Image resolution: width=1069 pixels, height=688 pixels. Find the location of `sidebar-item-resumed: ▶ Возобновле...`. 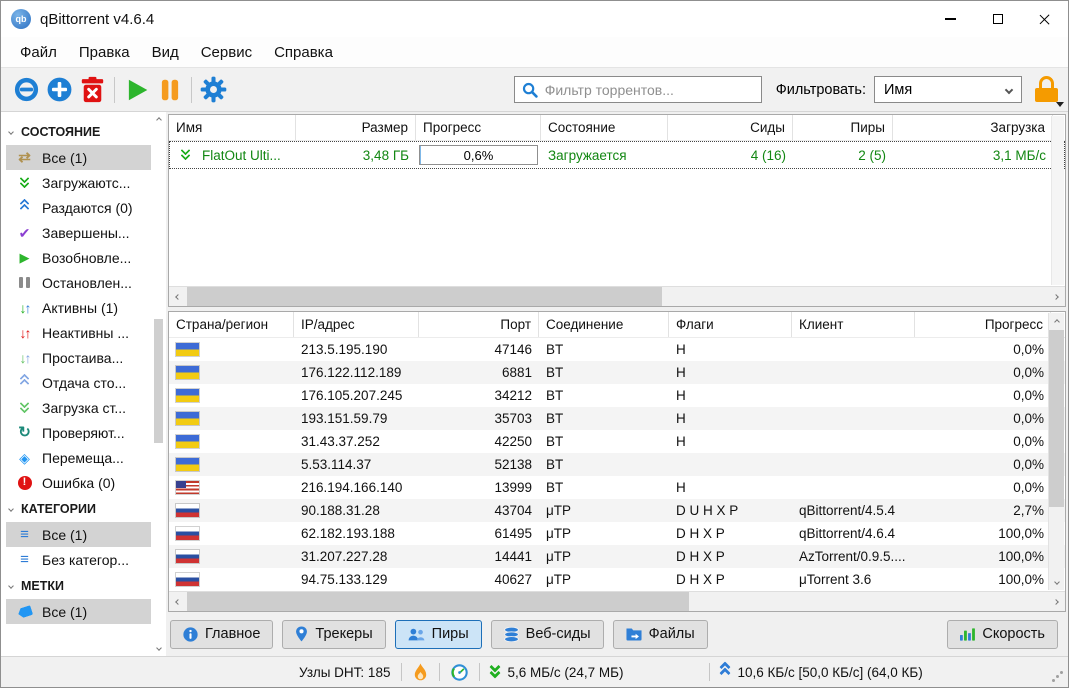

sidebar-item-resumed: ▶ Возобновле... is located at coordinates (78, 257).